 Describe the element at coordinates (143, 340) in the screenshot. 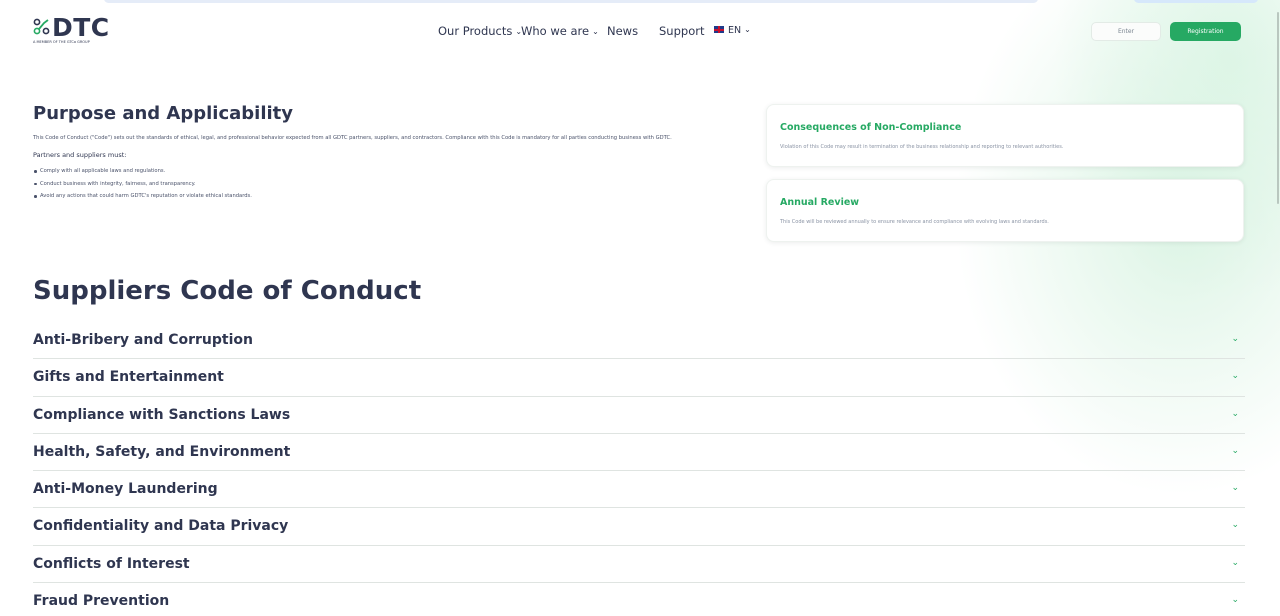

I see `accordion-label: Anti-Bribery and Corruption` at that location.